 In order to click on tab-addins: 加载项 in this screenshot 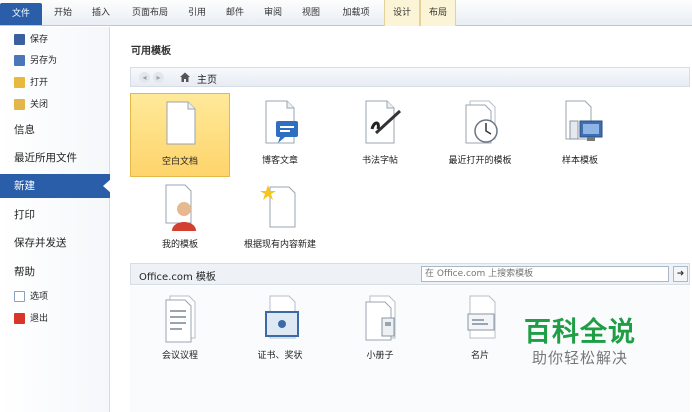, I will do `click(356, 13)`.